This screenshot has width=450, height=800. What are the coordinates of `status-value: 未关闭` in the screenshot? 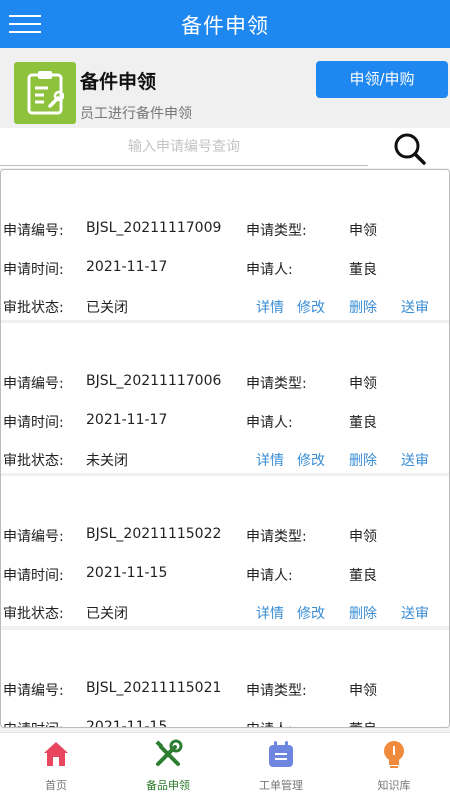 It's located at (107, 461).